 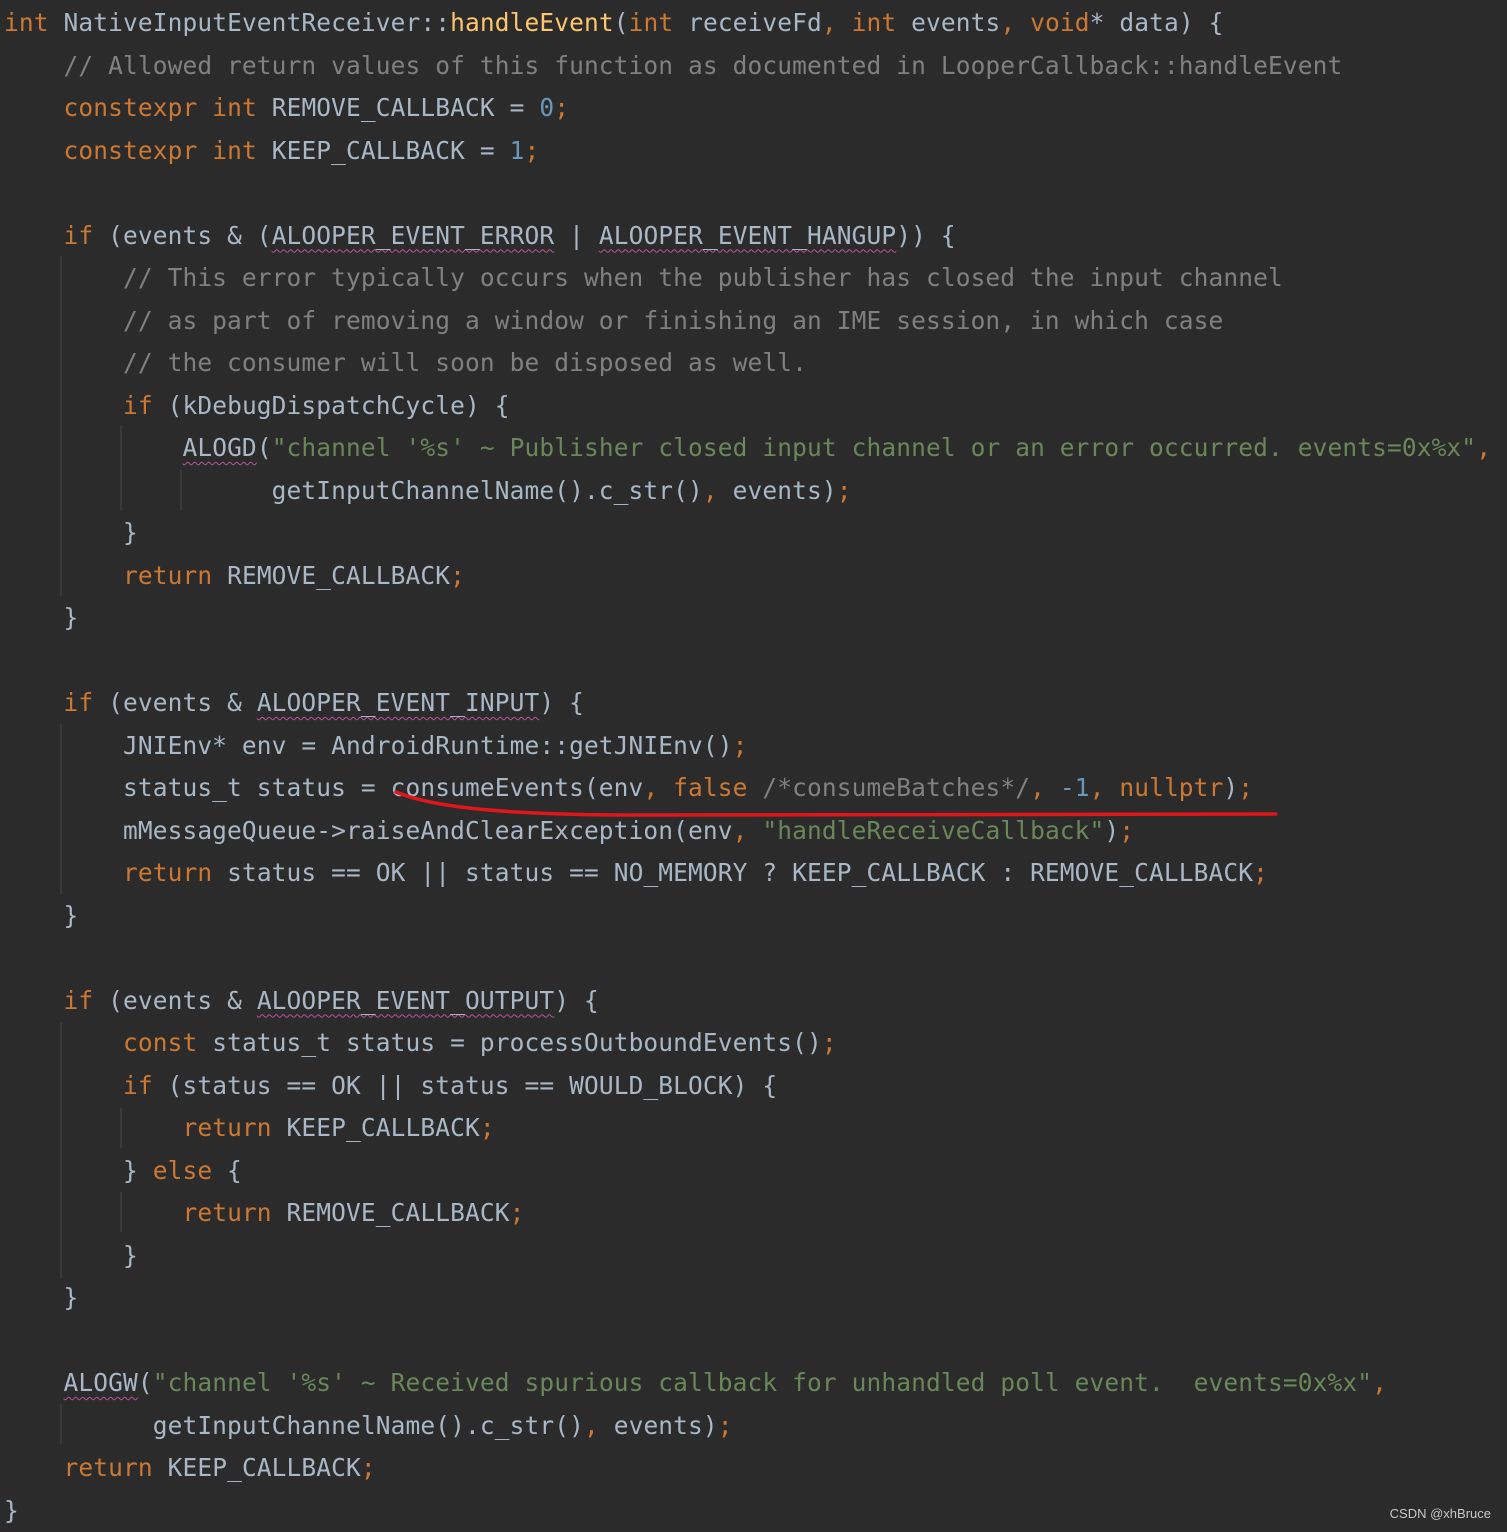 What do you see at coordinates (331, 405) in the screenshot?
I see `code-token: (kDebugDispatchCycle) {` at bounding box center [331, 405].